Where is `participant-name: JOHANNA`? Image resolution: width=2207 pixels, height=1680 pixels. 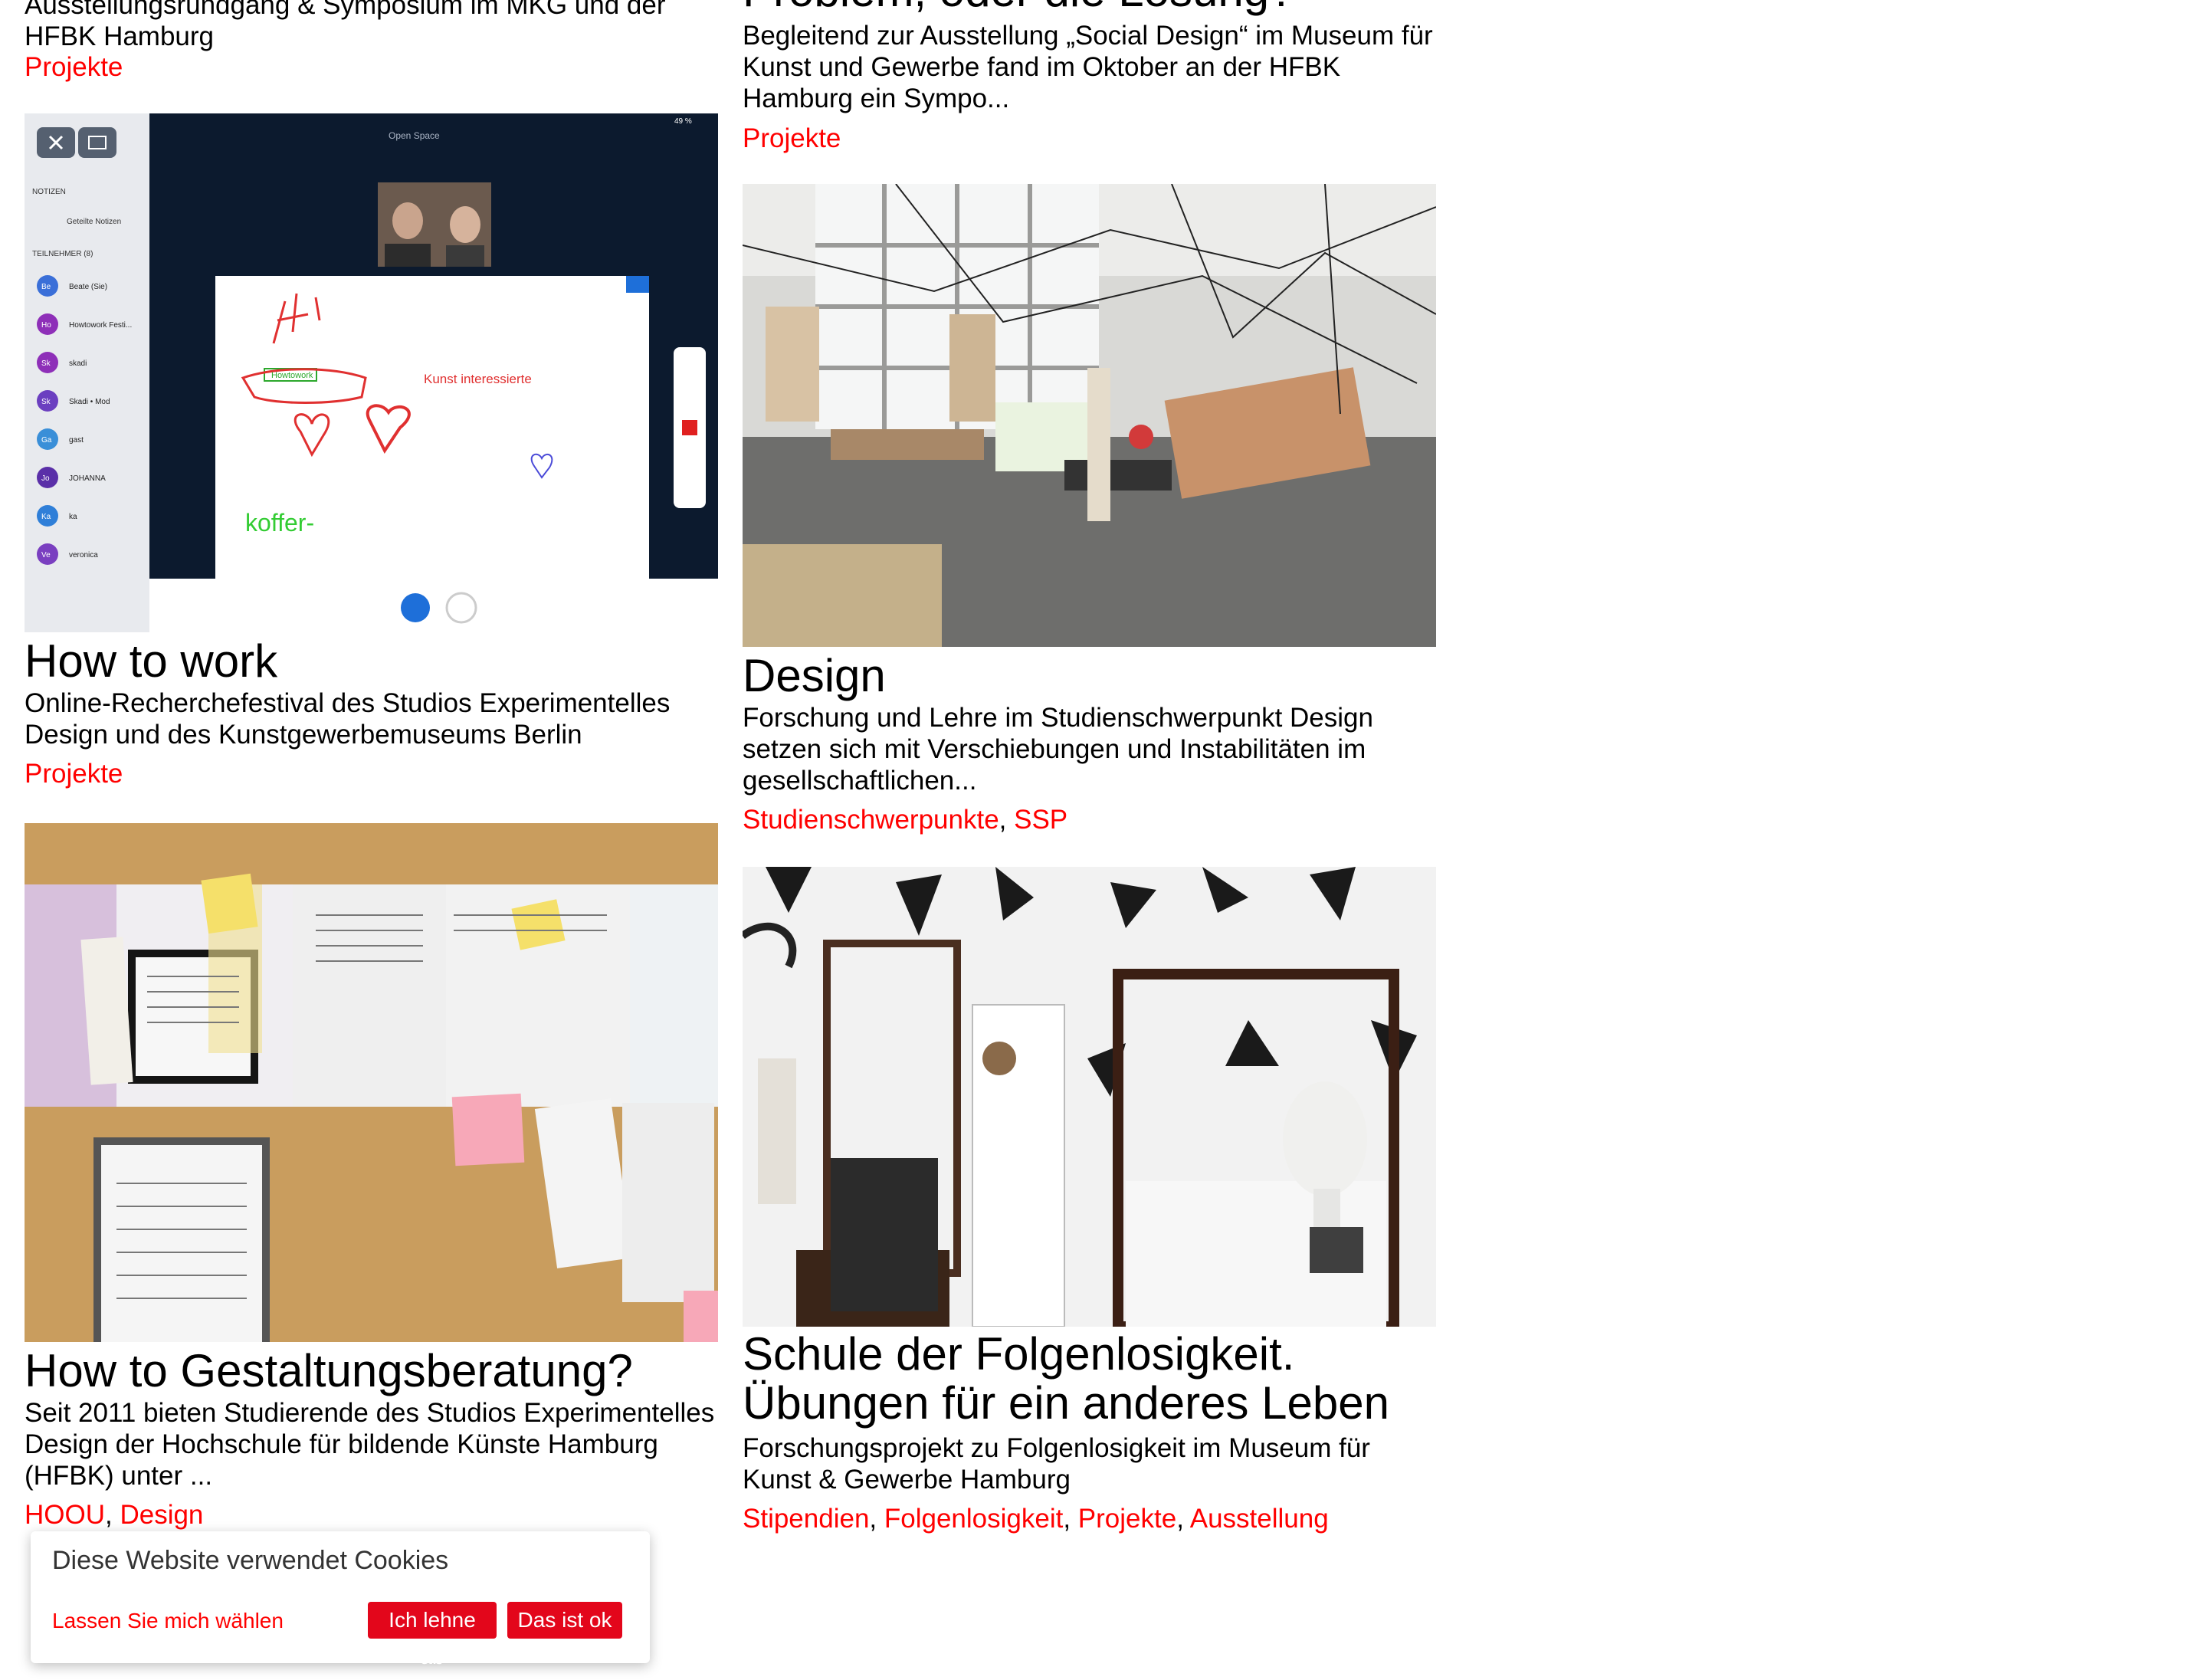 participant-name: JOHANNA is located at coordinates (87, 478).